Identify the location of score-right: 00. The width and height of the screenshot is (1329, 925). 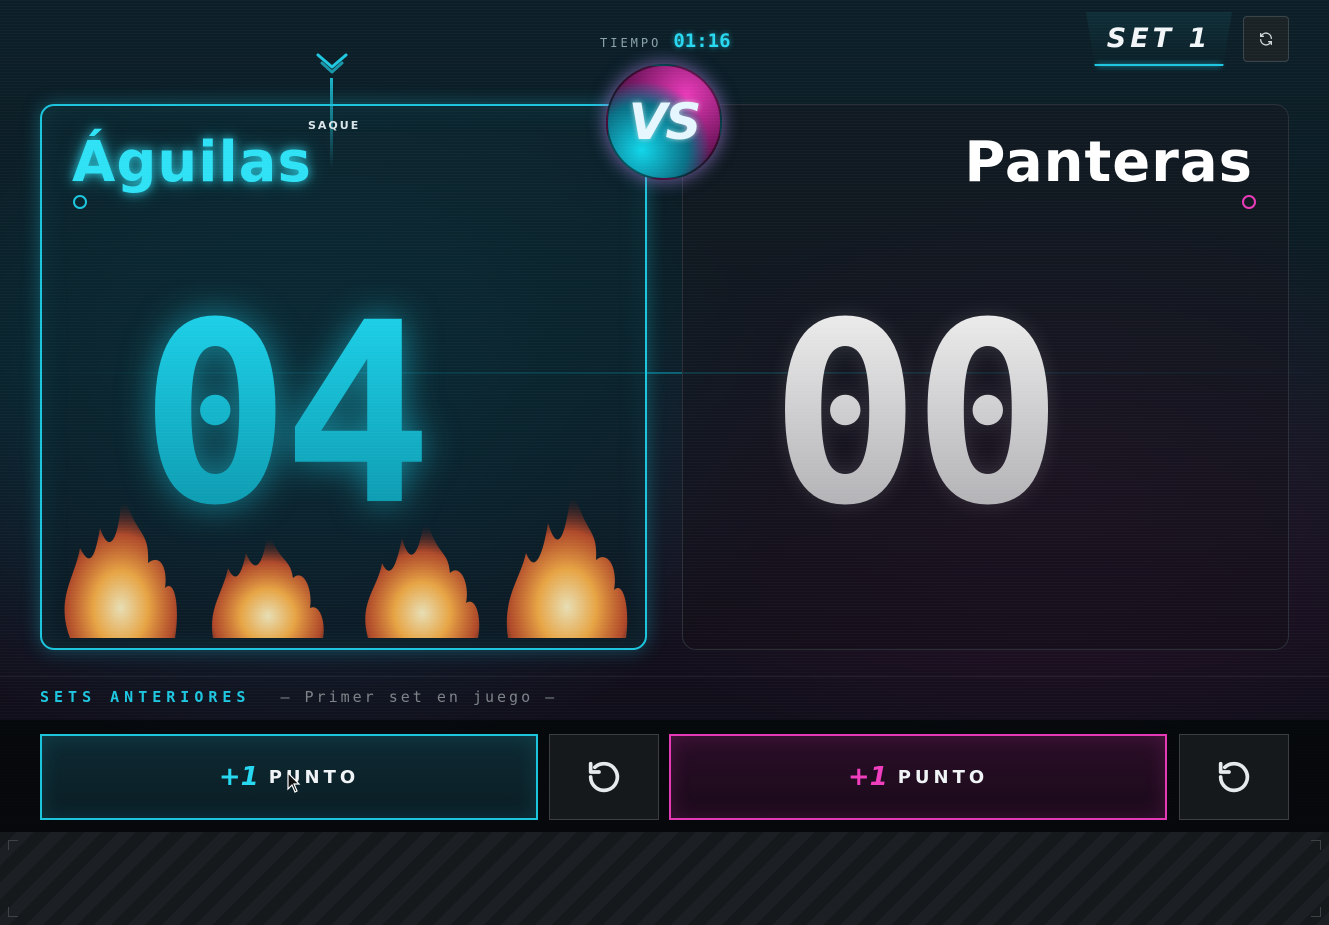
(916, 414).